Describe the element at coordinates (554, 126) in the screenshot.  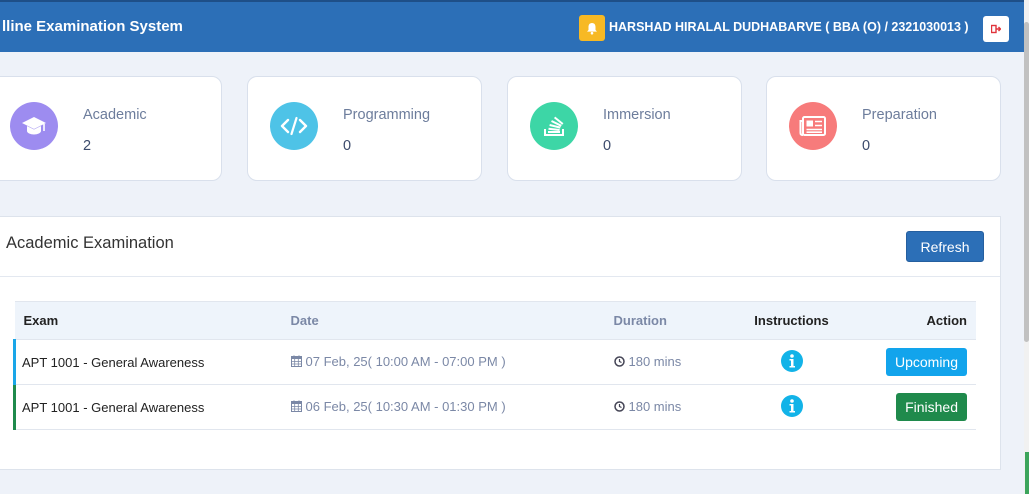
I see `stack-icon` at that location.